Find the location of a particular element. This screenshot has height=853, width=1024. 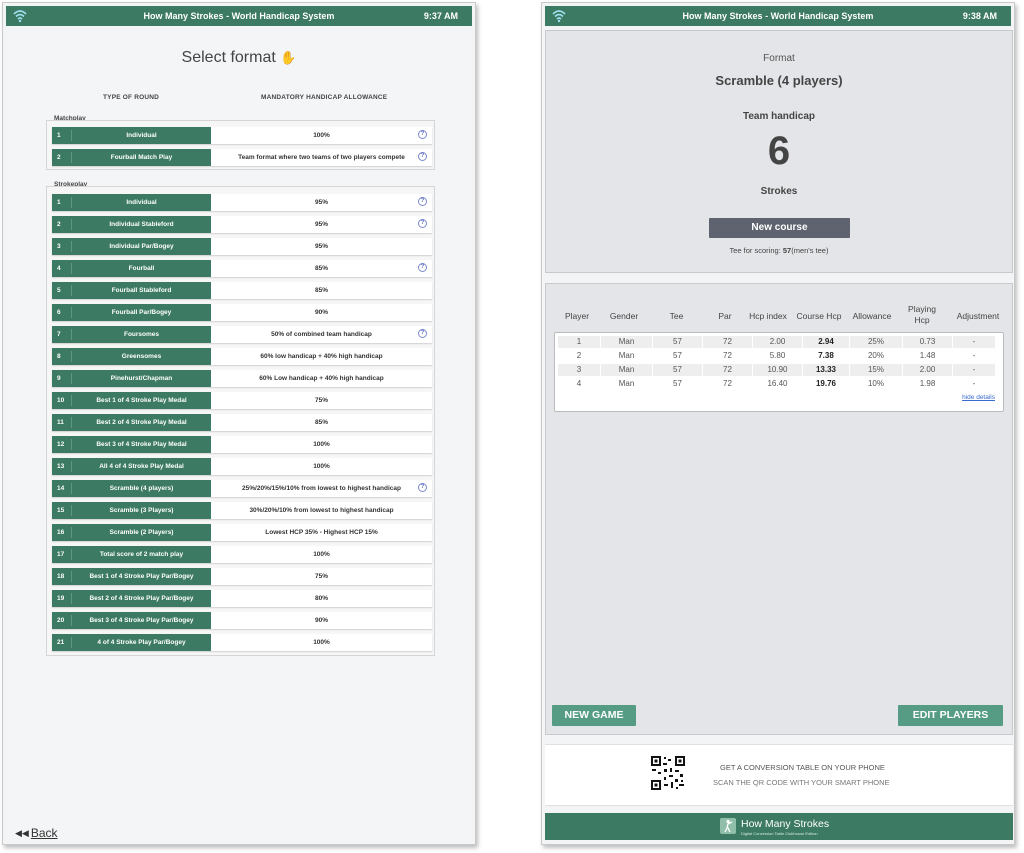

format-allowance: 80% is located at coordinates (321, 598).